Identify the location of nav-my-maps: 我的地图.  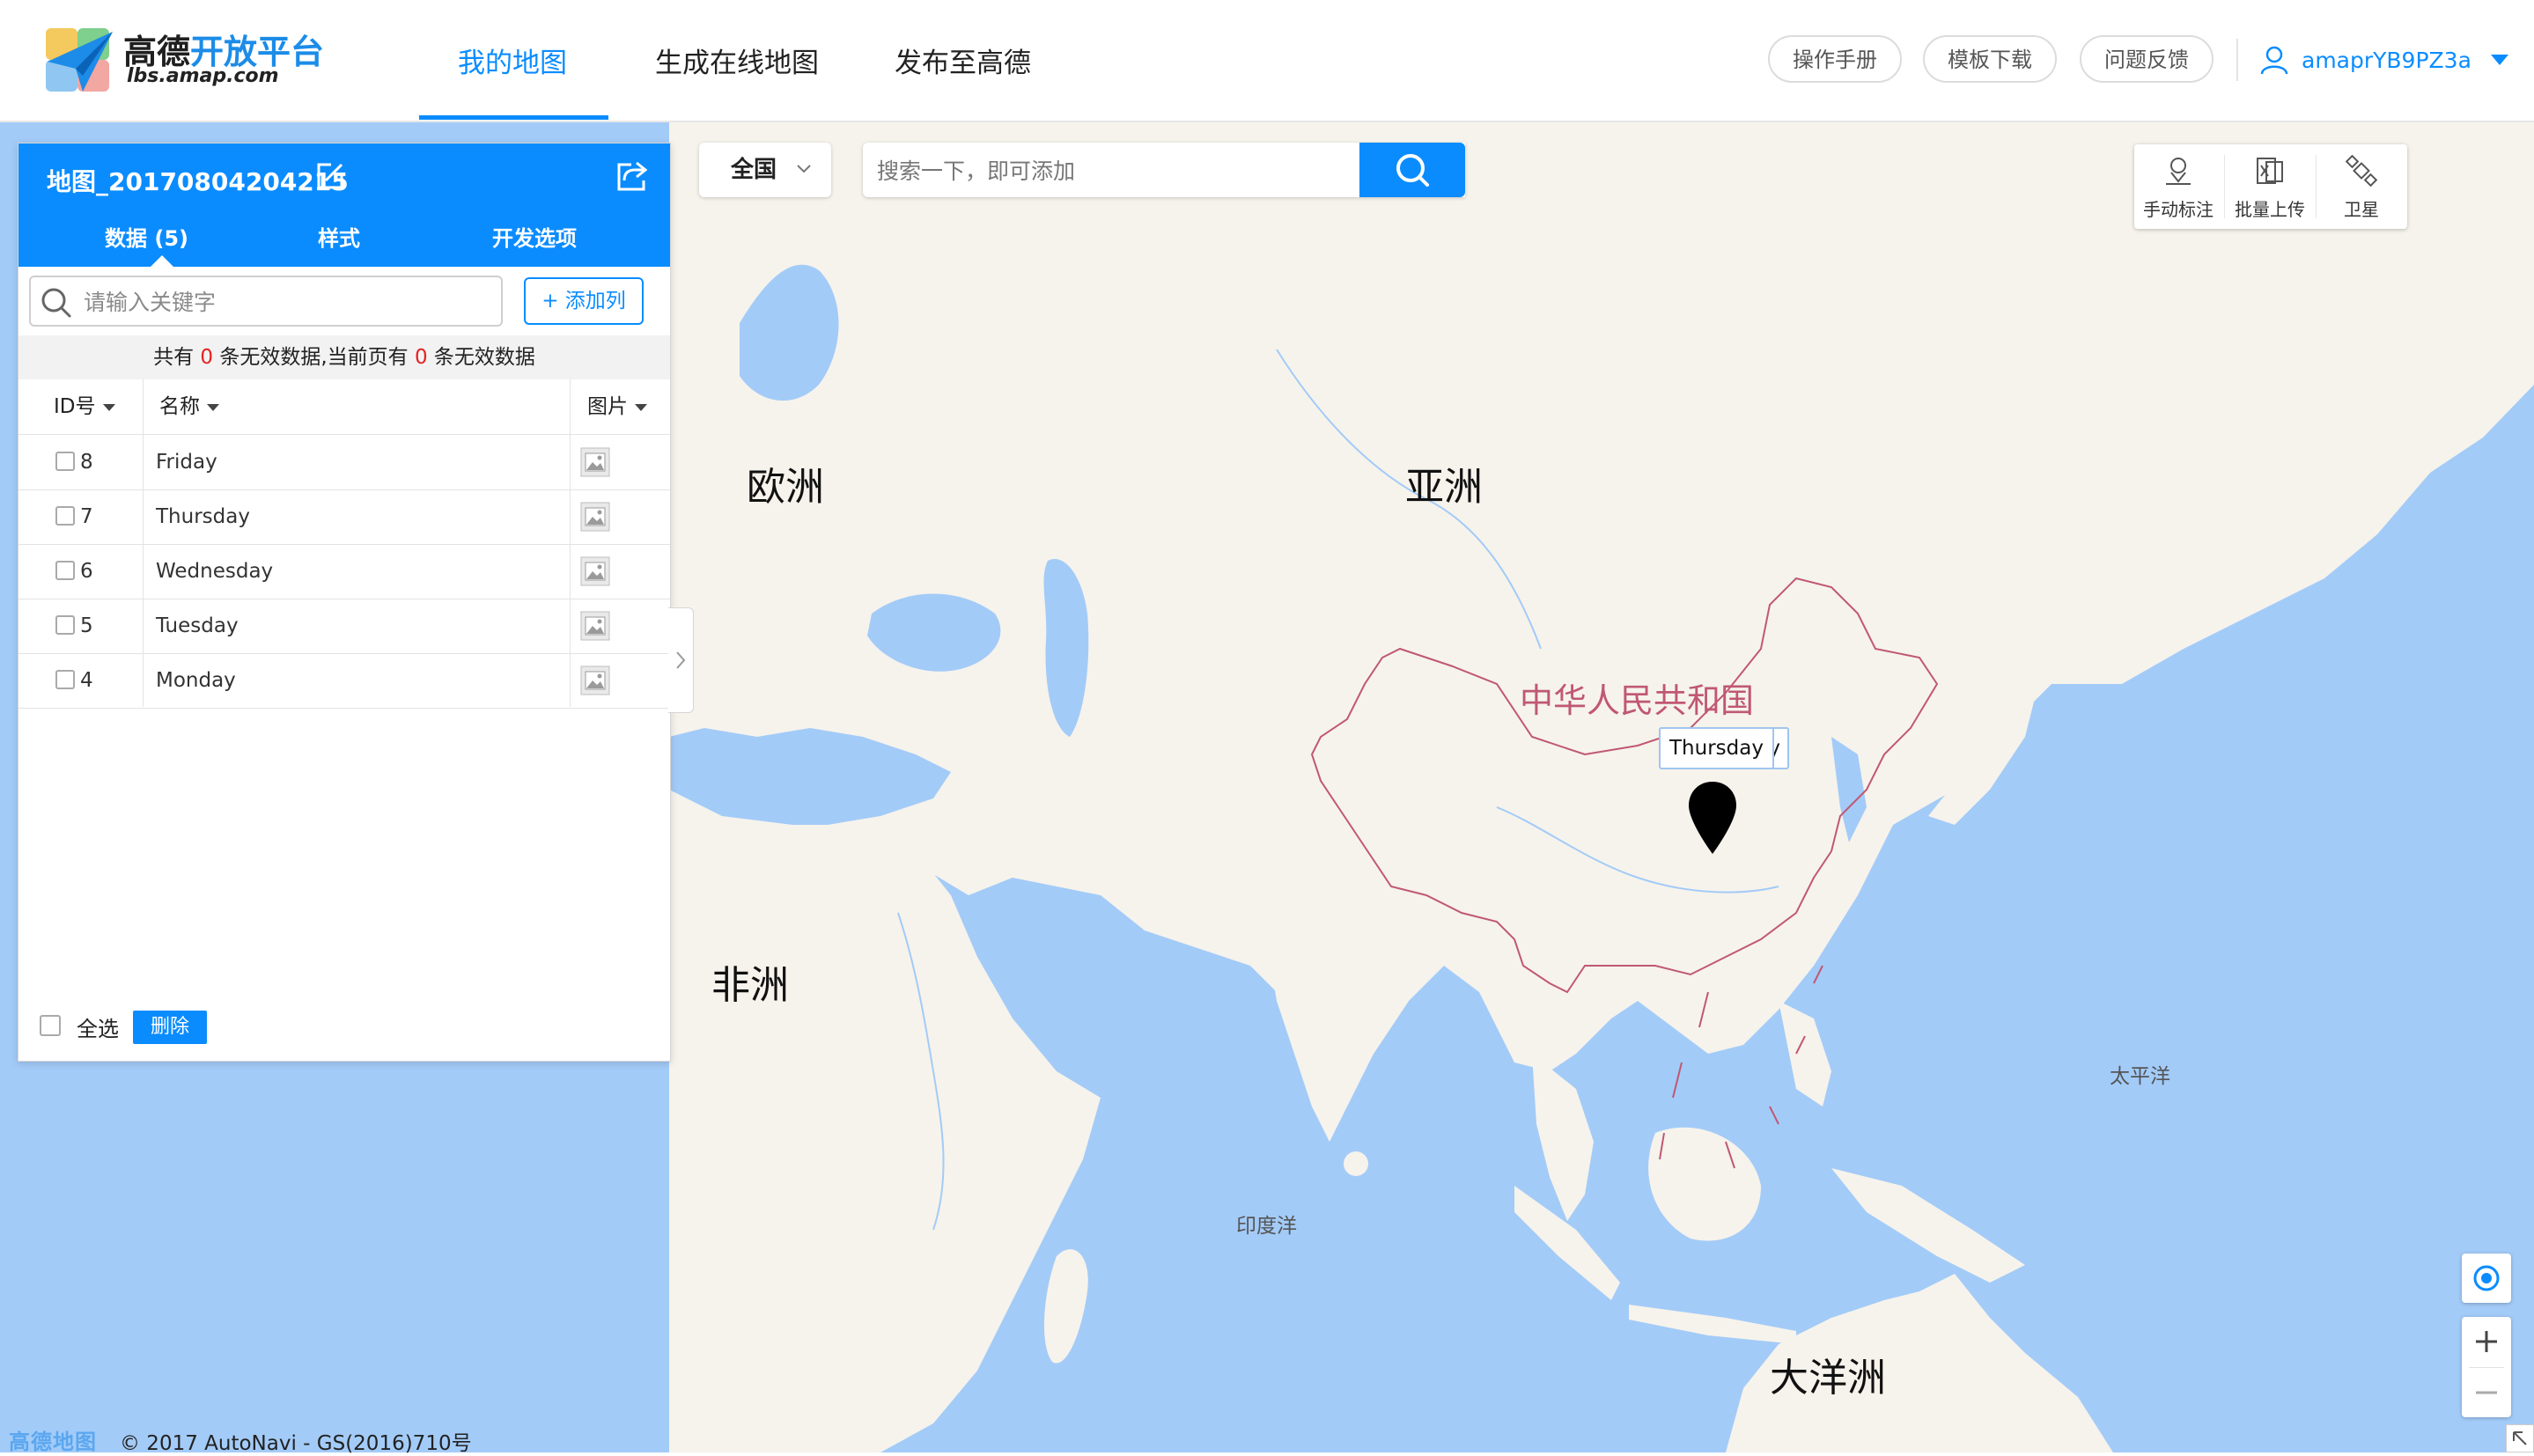
(512, 60).